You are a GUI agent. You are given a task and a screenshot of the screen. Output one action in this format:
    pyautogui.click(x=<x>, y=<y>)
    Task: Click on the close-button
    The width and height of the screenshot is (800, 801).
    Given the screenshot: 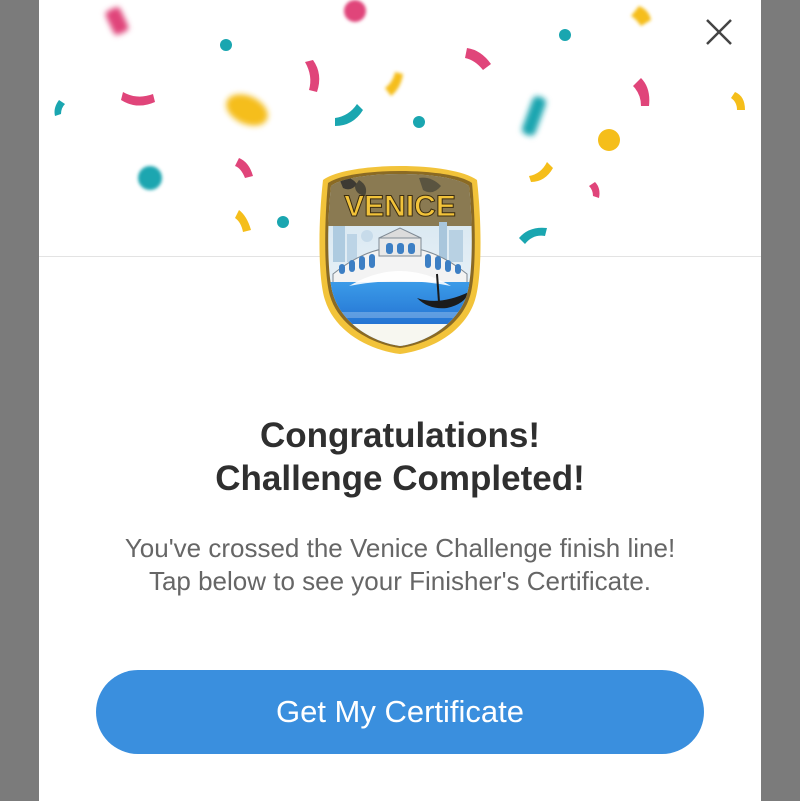 What is the action you would take?
    pyautogui.click(x=719, y=32)
    